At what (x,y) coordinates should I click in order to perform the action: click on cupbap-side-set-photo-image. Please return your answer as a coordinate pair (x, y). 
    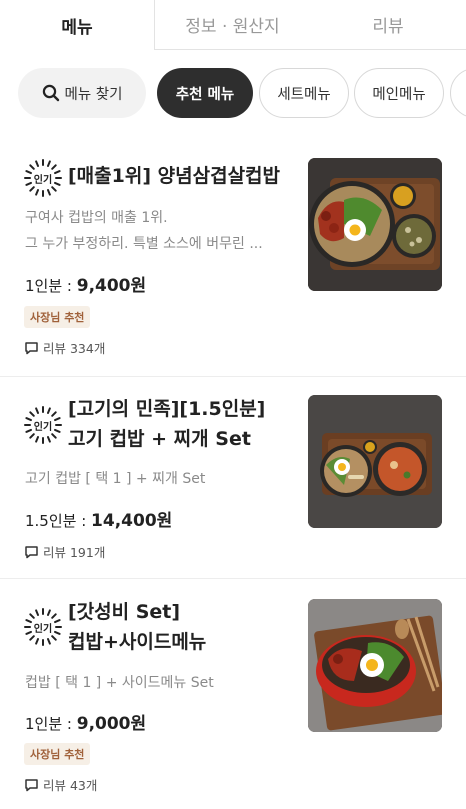
    Looking at the image, I should click on (375, 665).